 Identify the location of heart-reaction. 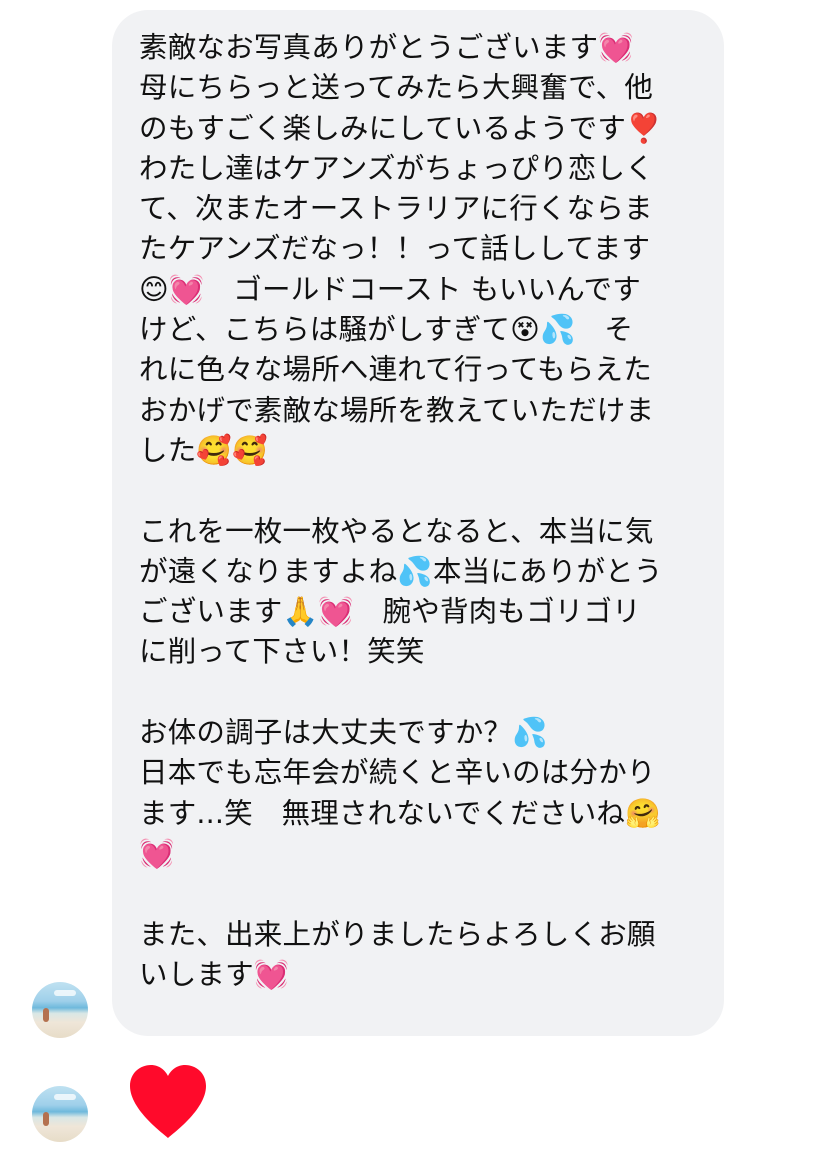
(168, 1102).